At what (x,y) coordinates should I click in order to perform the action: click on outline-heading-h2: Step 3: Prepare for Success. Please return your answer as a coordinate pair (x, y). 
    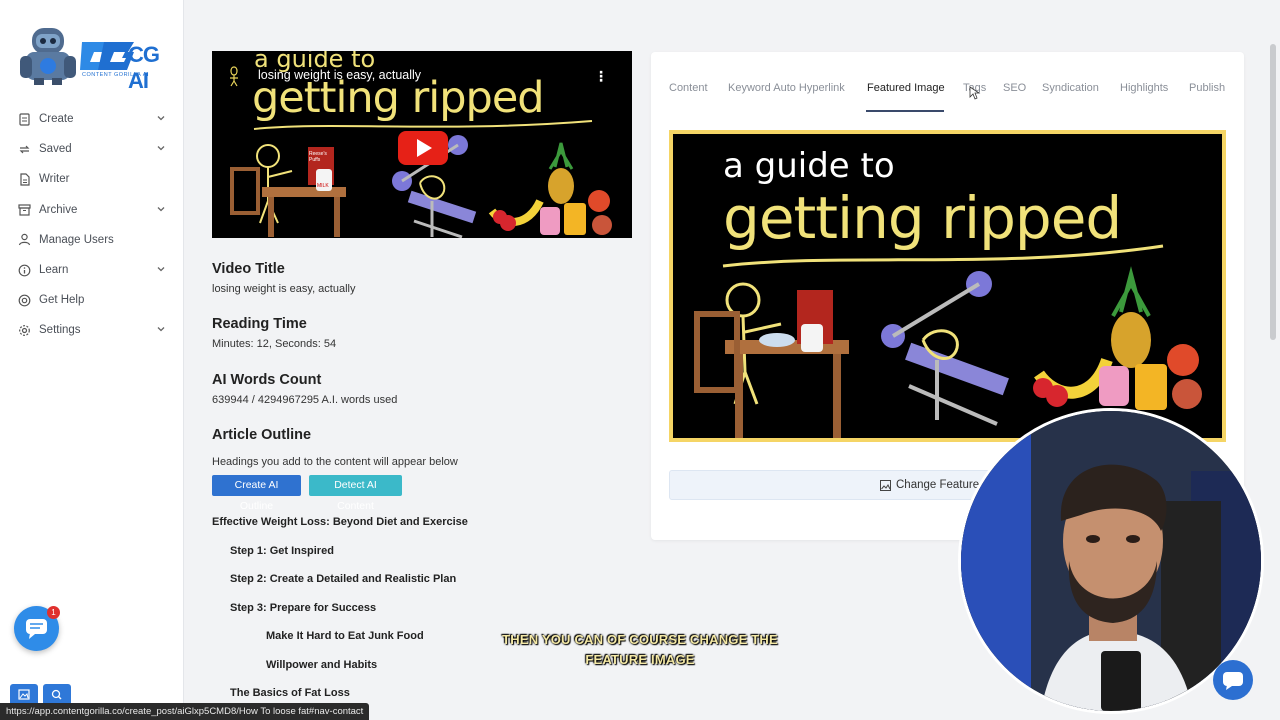
    Looking at the image, I should click on (303, 608).